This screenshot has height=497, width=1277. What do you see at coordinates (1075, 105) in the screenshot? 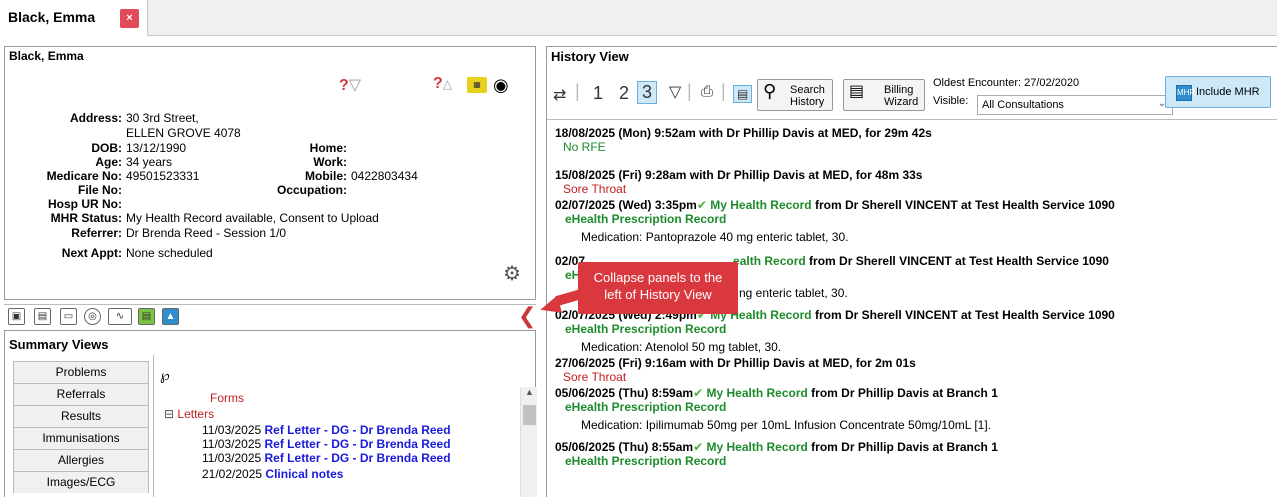
I see `visible-select: All Consultations ⌄` at bounding box center [1075, 105].